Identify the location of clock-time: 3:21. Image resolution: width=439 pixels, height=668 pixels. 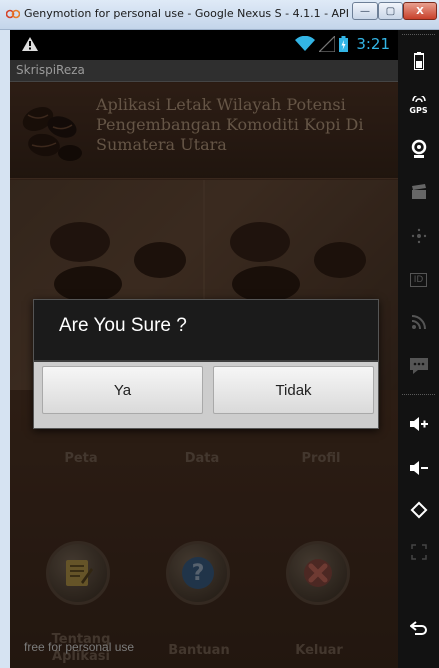
(373, 44).